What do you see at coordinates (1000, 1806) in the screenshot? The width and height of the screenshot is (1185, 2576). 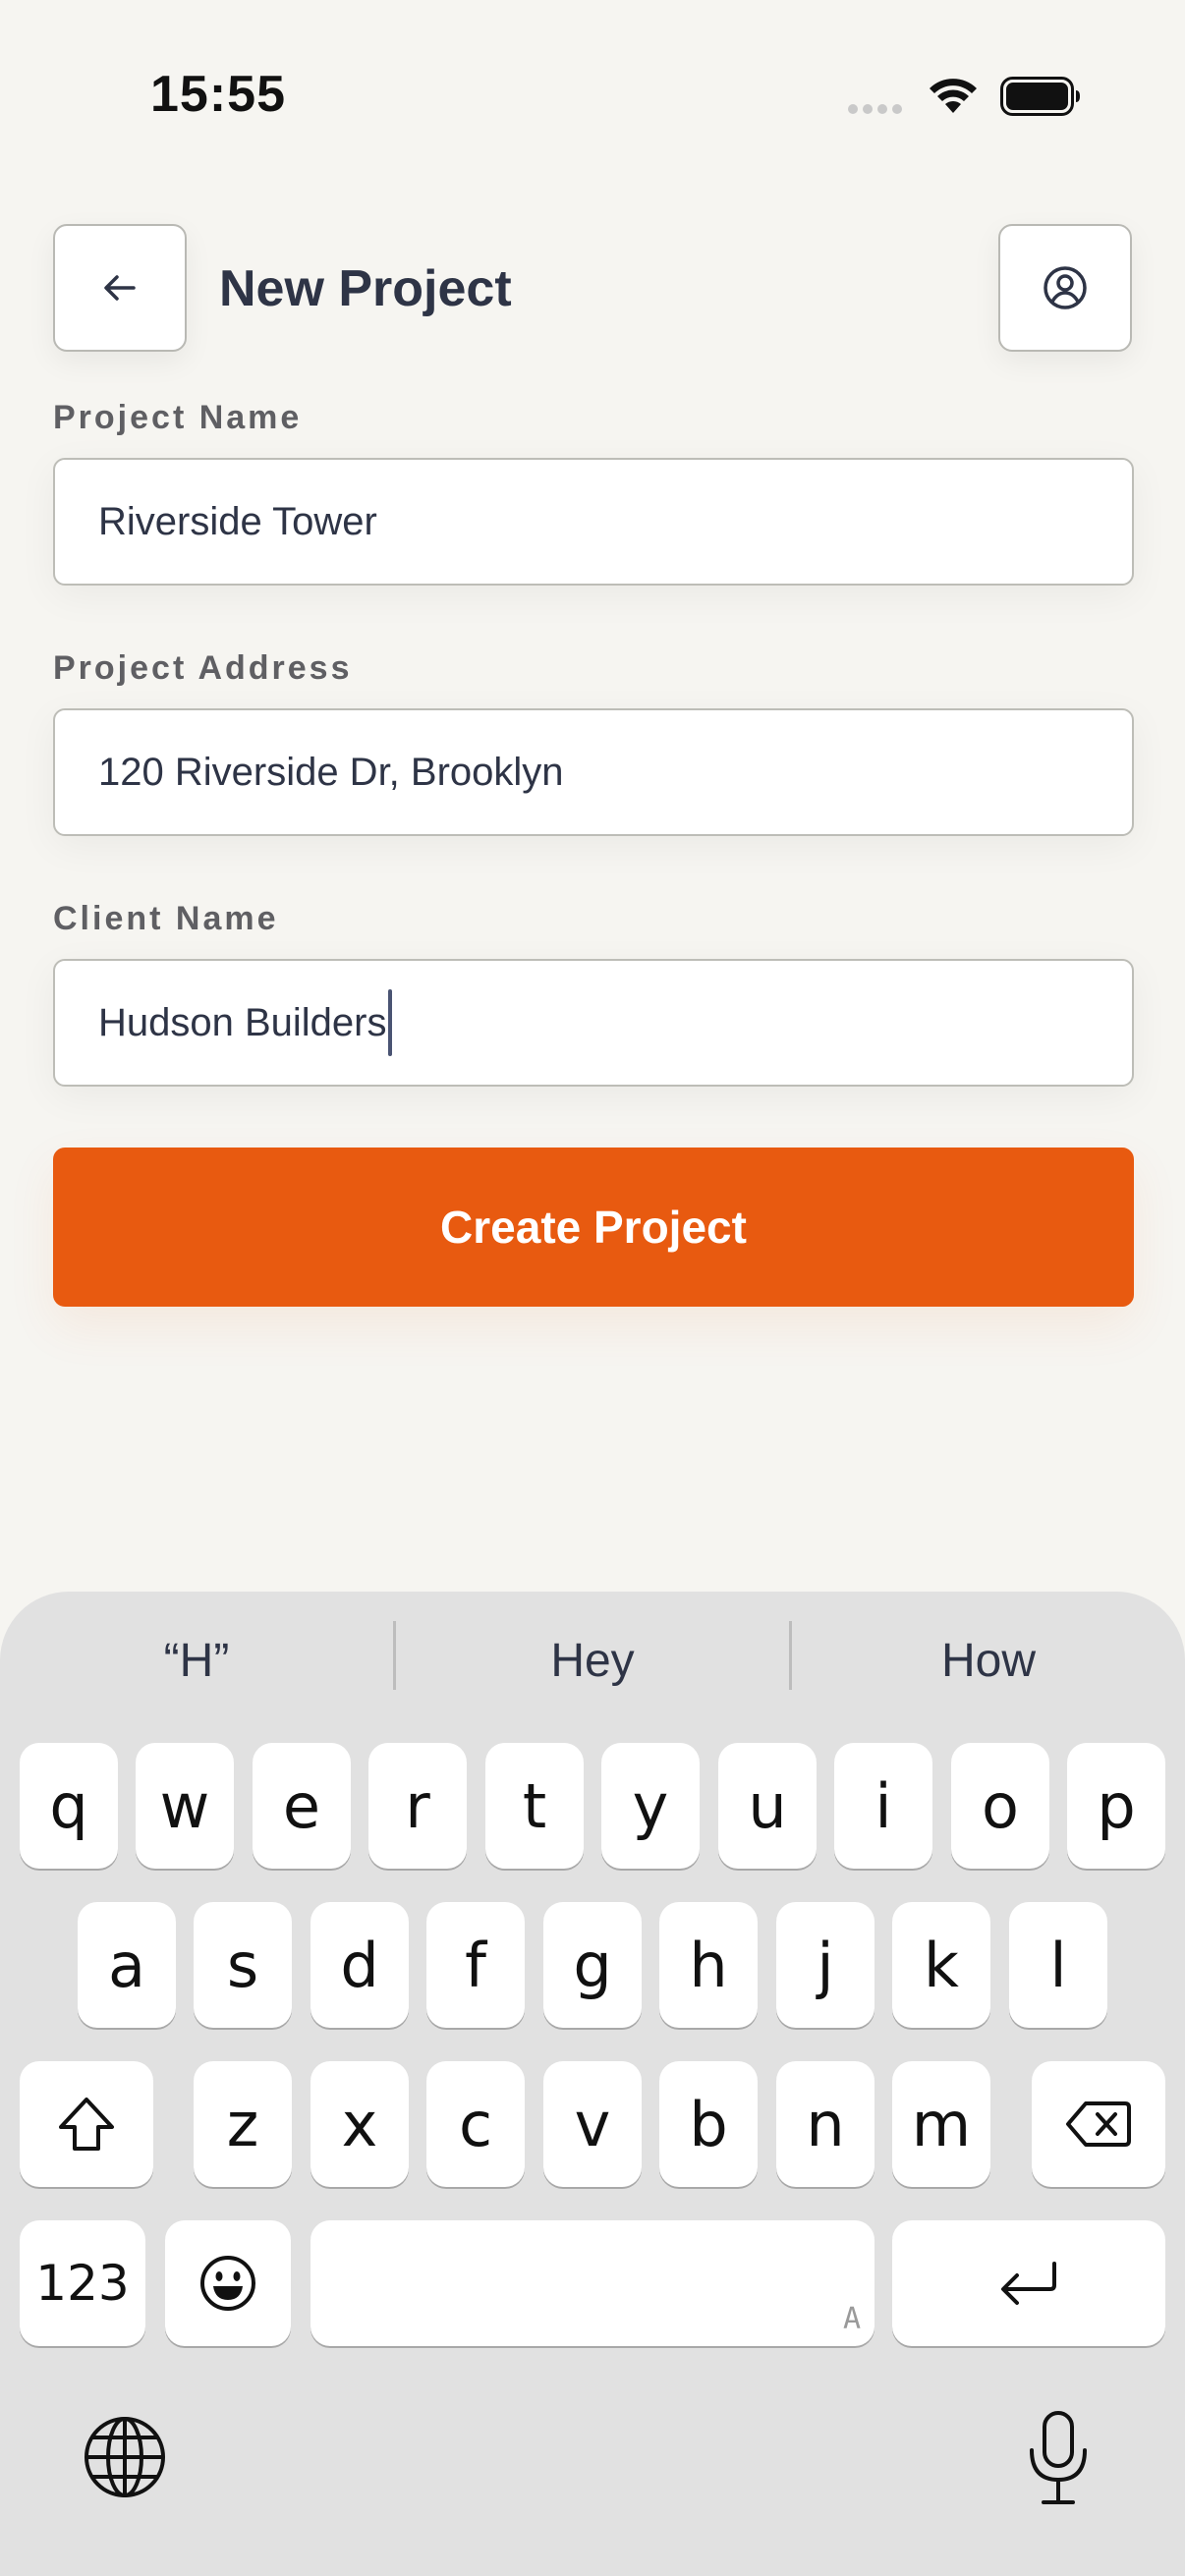 I see `key-o: o` at bounding box center [1000, 1806].